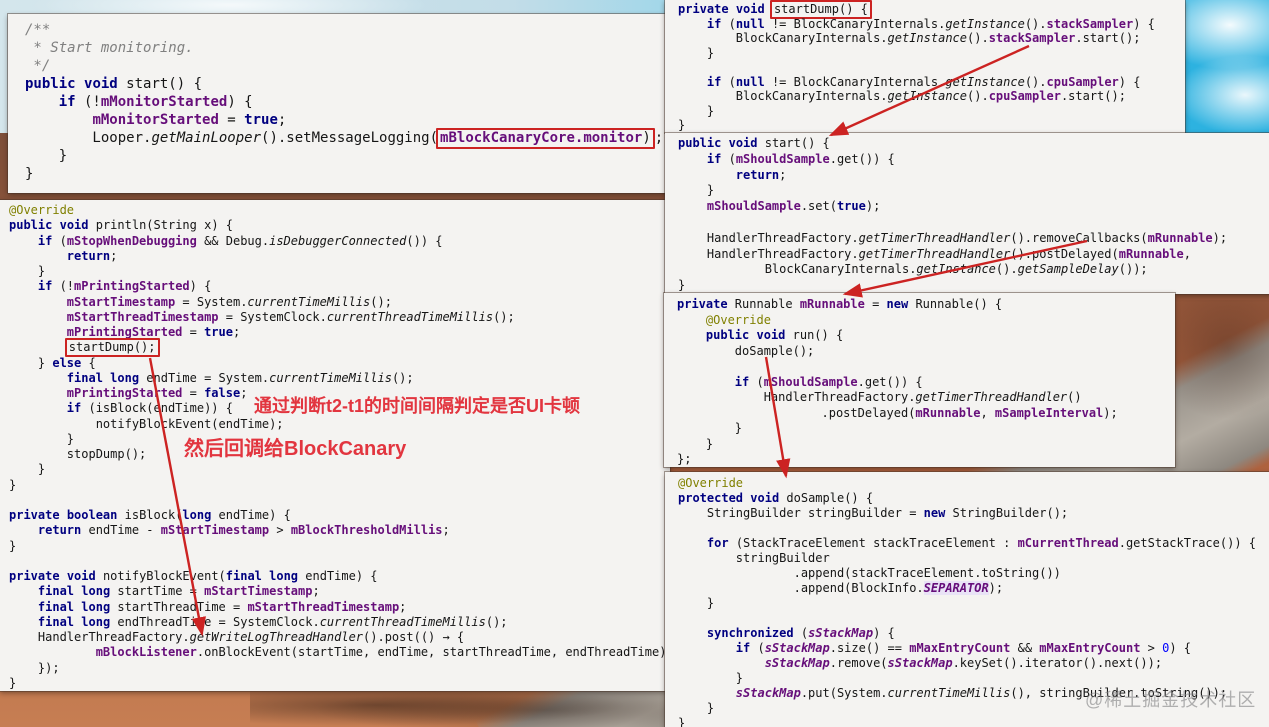 This screenshot has height=727, width=1269. Describe the element at coordinates (160, 225) in the screenshot. I see `code-token: println(String x) {` at that location.